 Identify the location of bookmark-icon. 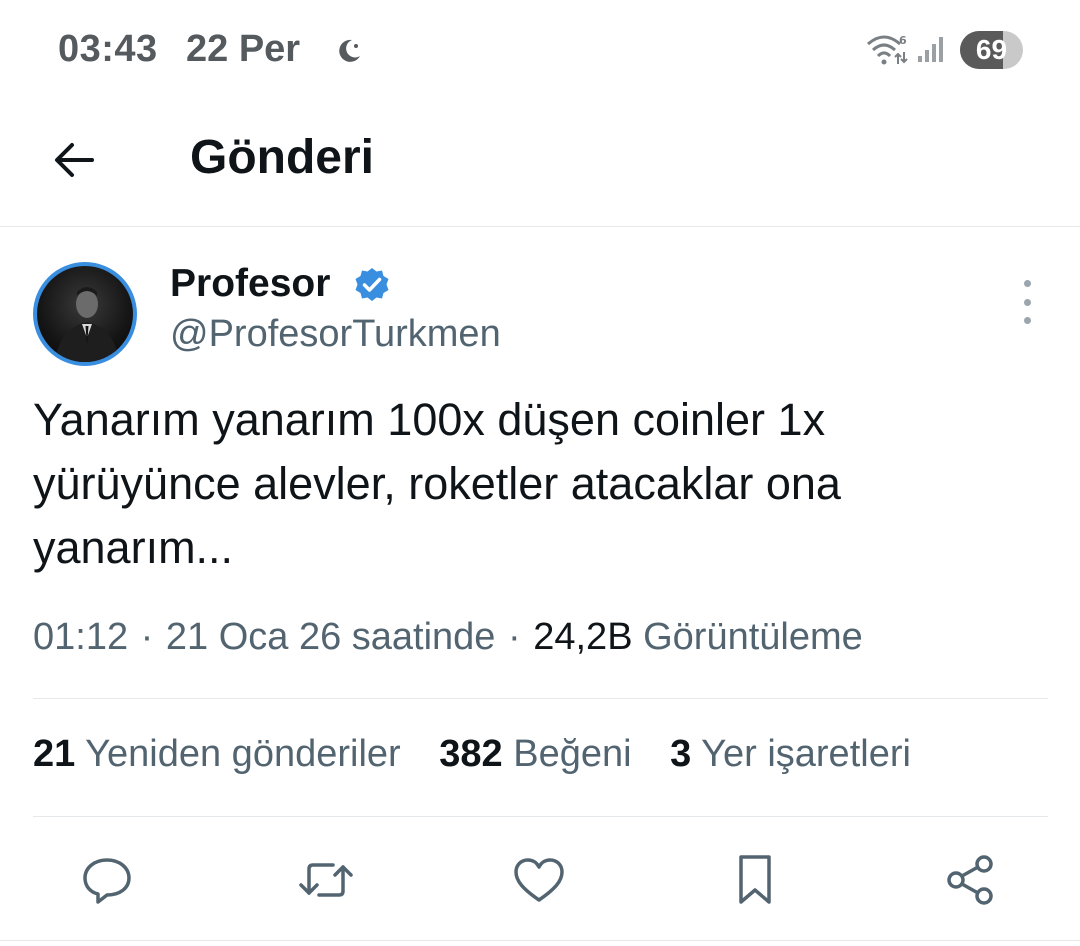
(755, 879).